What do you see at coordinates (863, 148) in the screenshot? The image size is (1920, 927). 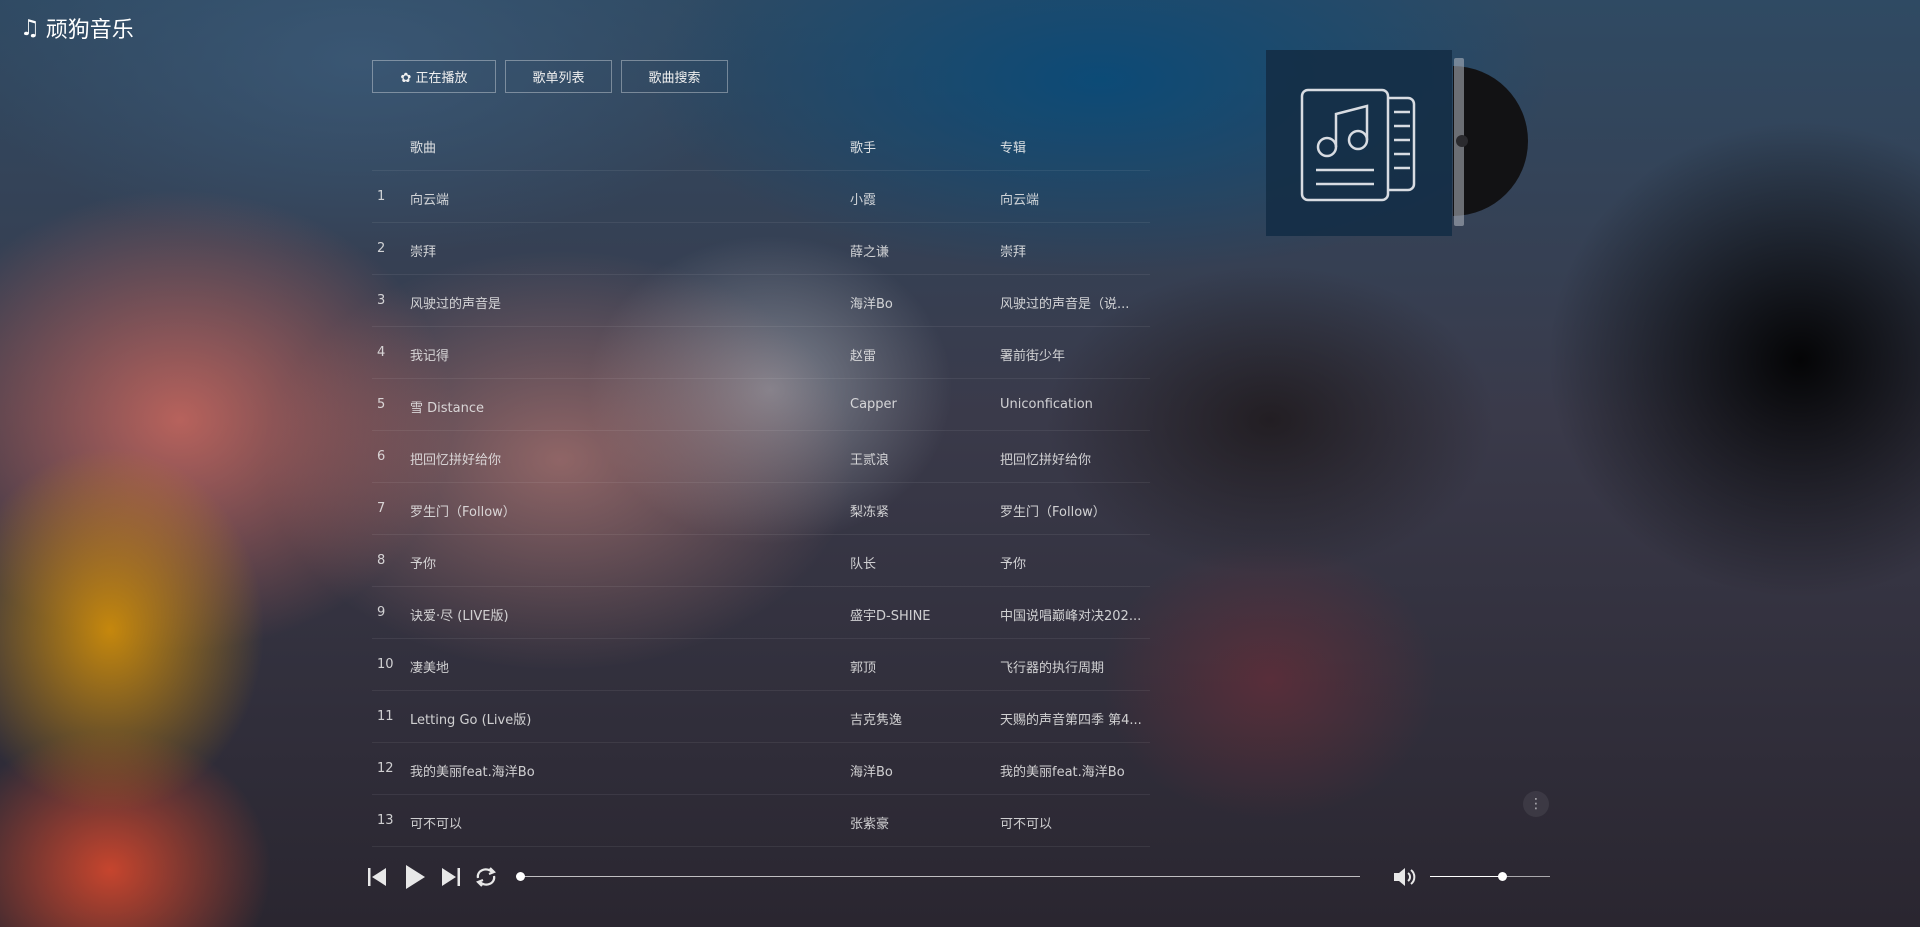 I see `column-header-artist: 歌手` at bounding box center [863, 148].